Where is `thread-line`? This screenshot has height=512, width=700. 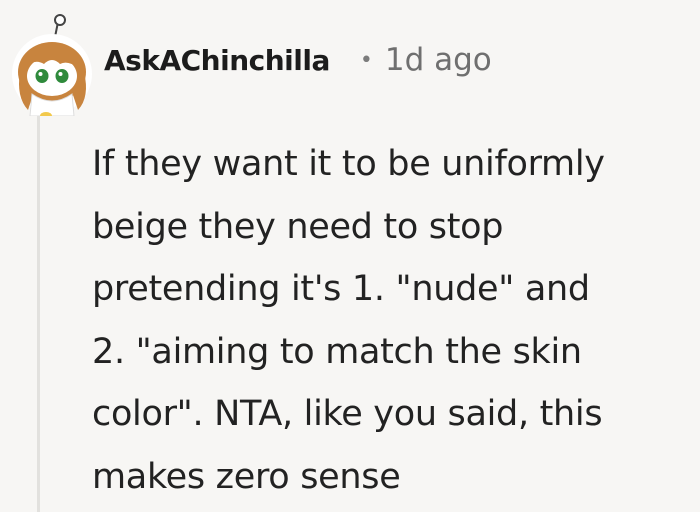 thread-line is located at coordinates (38, 314).